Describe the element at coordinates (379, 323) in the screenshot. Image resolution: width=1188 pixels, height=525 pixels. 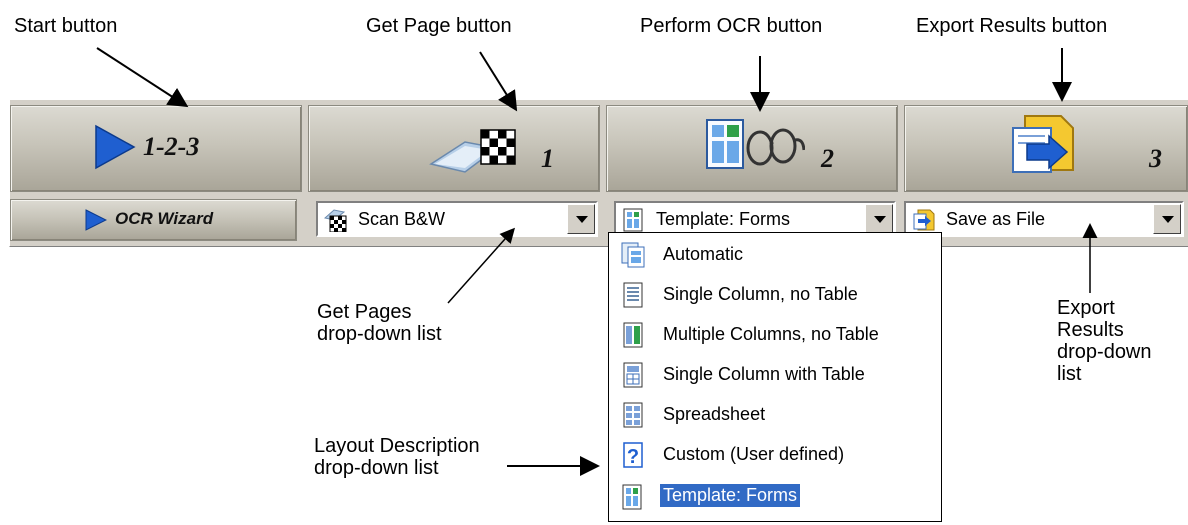
I see `callout-get-pages-list: Get Pages drop-down list` at that location.